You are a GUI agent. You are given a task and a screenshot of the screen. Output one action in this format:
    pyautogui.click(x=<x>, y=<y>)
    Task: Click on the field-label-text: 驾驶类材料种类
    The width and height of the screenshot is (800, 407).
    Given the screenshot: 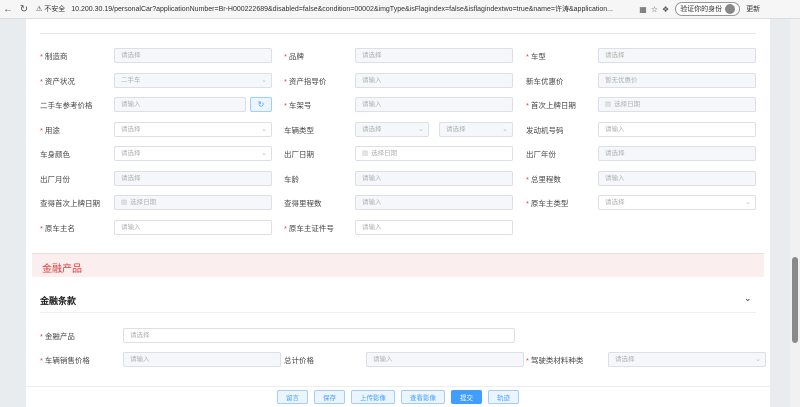 What is the action you would take?
    pyautogui.click(x=557, y=360)
    